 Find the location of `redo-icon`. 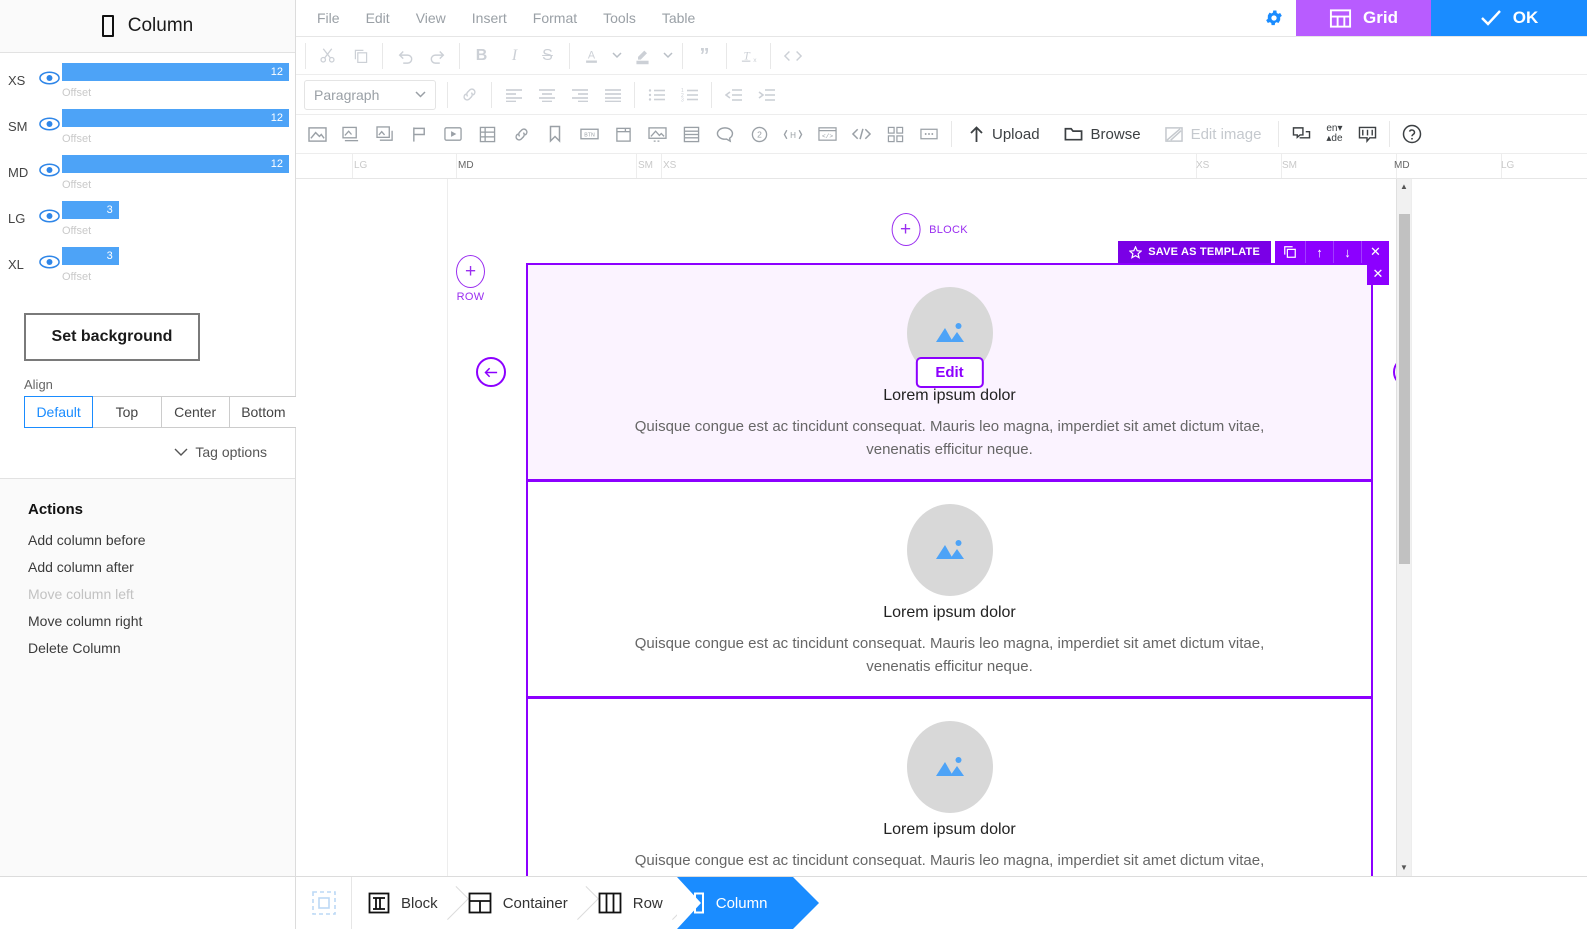

redo-icon is located at coordinates (437, 56).